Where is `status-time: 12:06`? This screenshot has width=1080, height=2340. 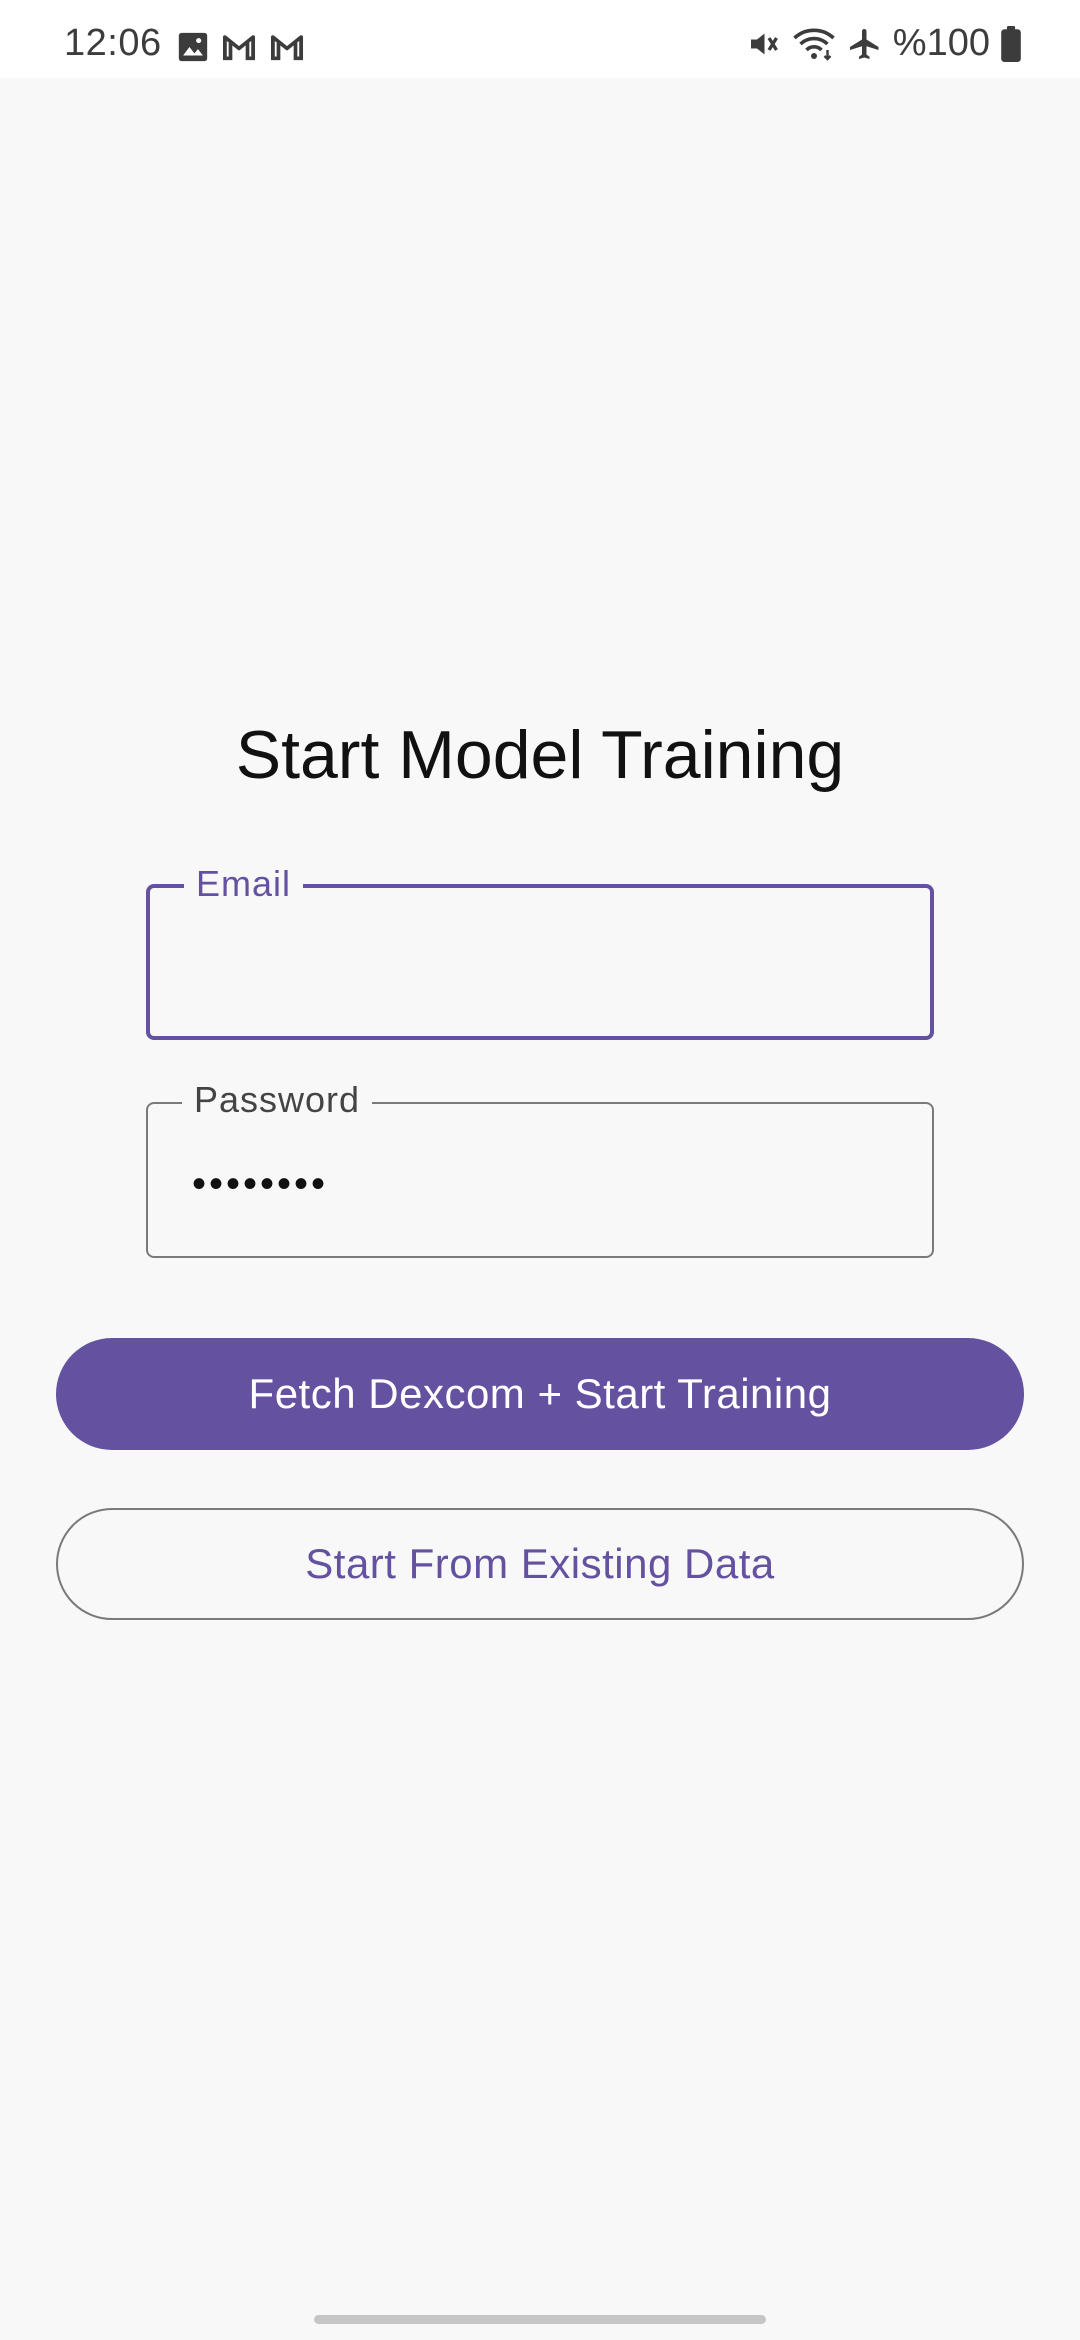
status-time: 12:06 is located at coordinates (113, 43).